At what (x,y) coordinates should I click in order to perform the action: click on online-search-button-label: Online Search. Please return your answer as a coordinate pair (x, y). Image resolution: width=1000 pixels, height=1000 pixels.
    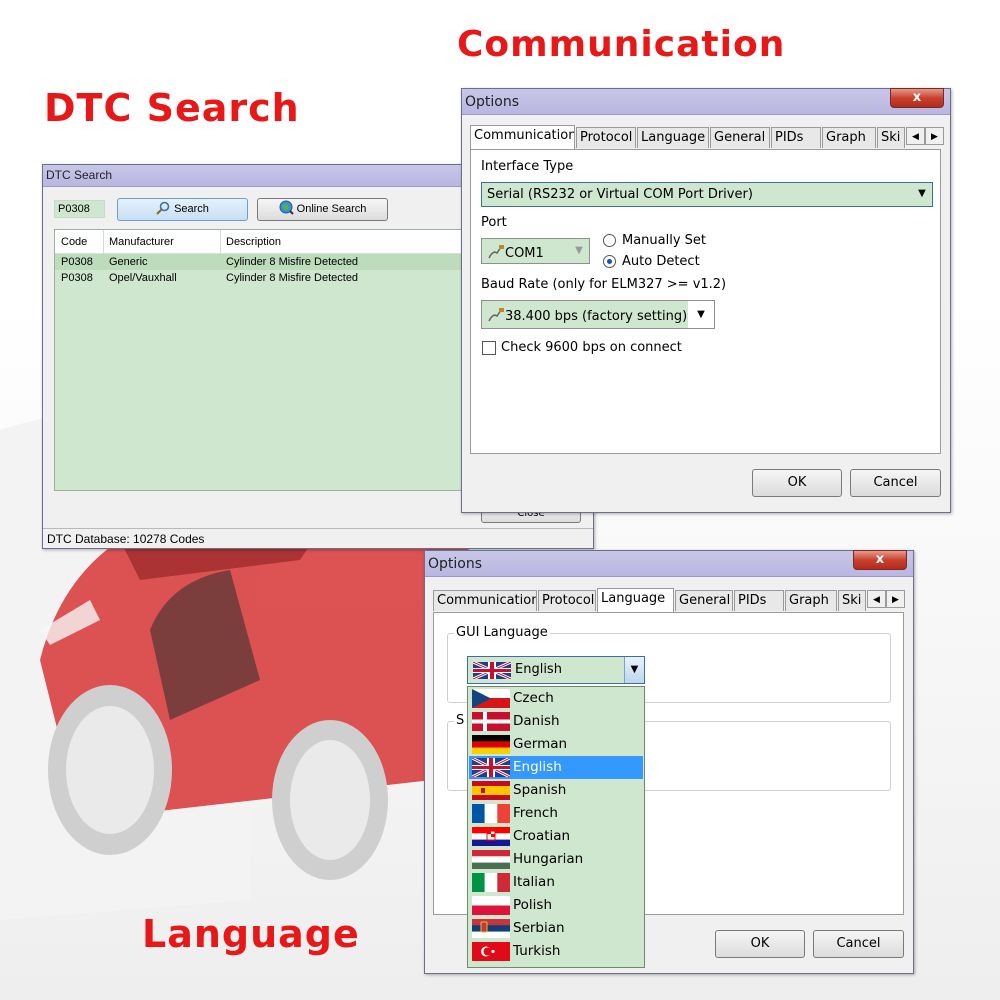
    Looking at the image, I should click on (331, 209).